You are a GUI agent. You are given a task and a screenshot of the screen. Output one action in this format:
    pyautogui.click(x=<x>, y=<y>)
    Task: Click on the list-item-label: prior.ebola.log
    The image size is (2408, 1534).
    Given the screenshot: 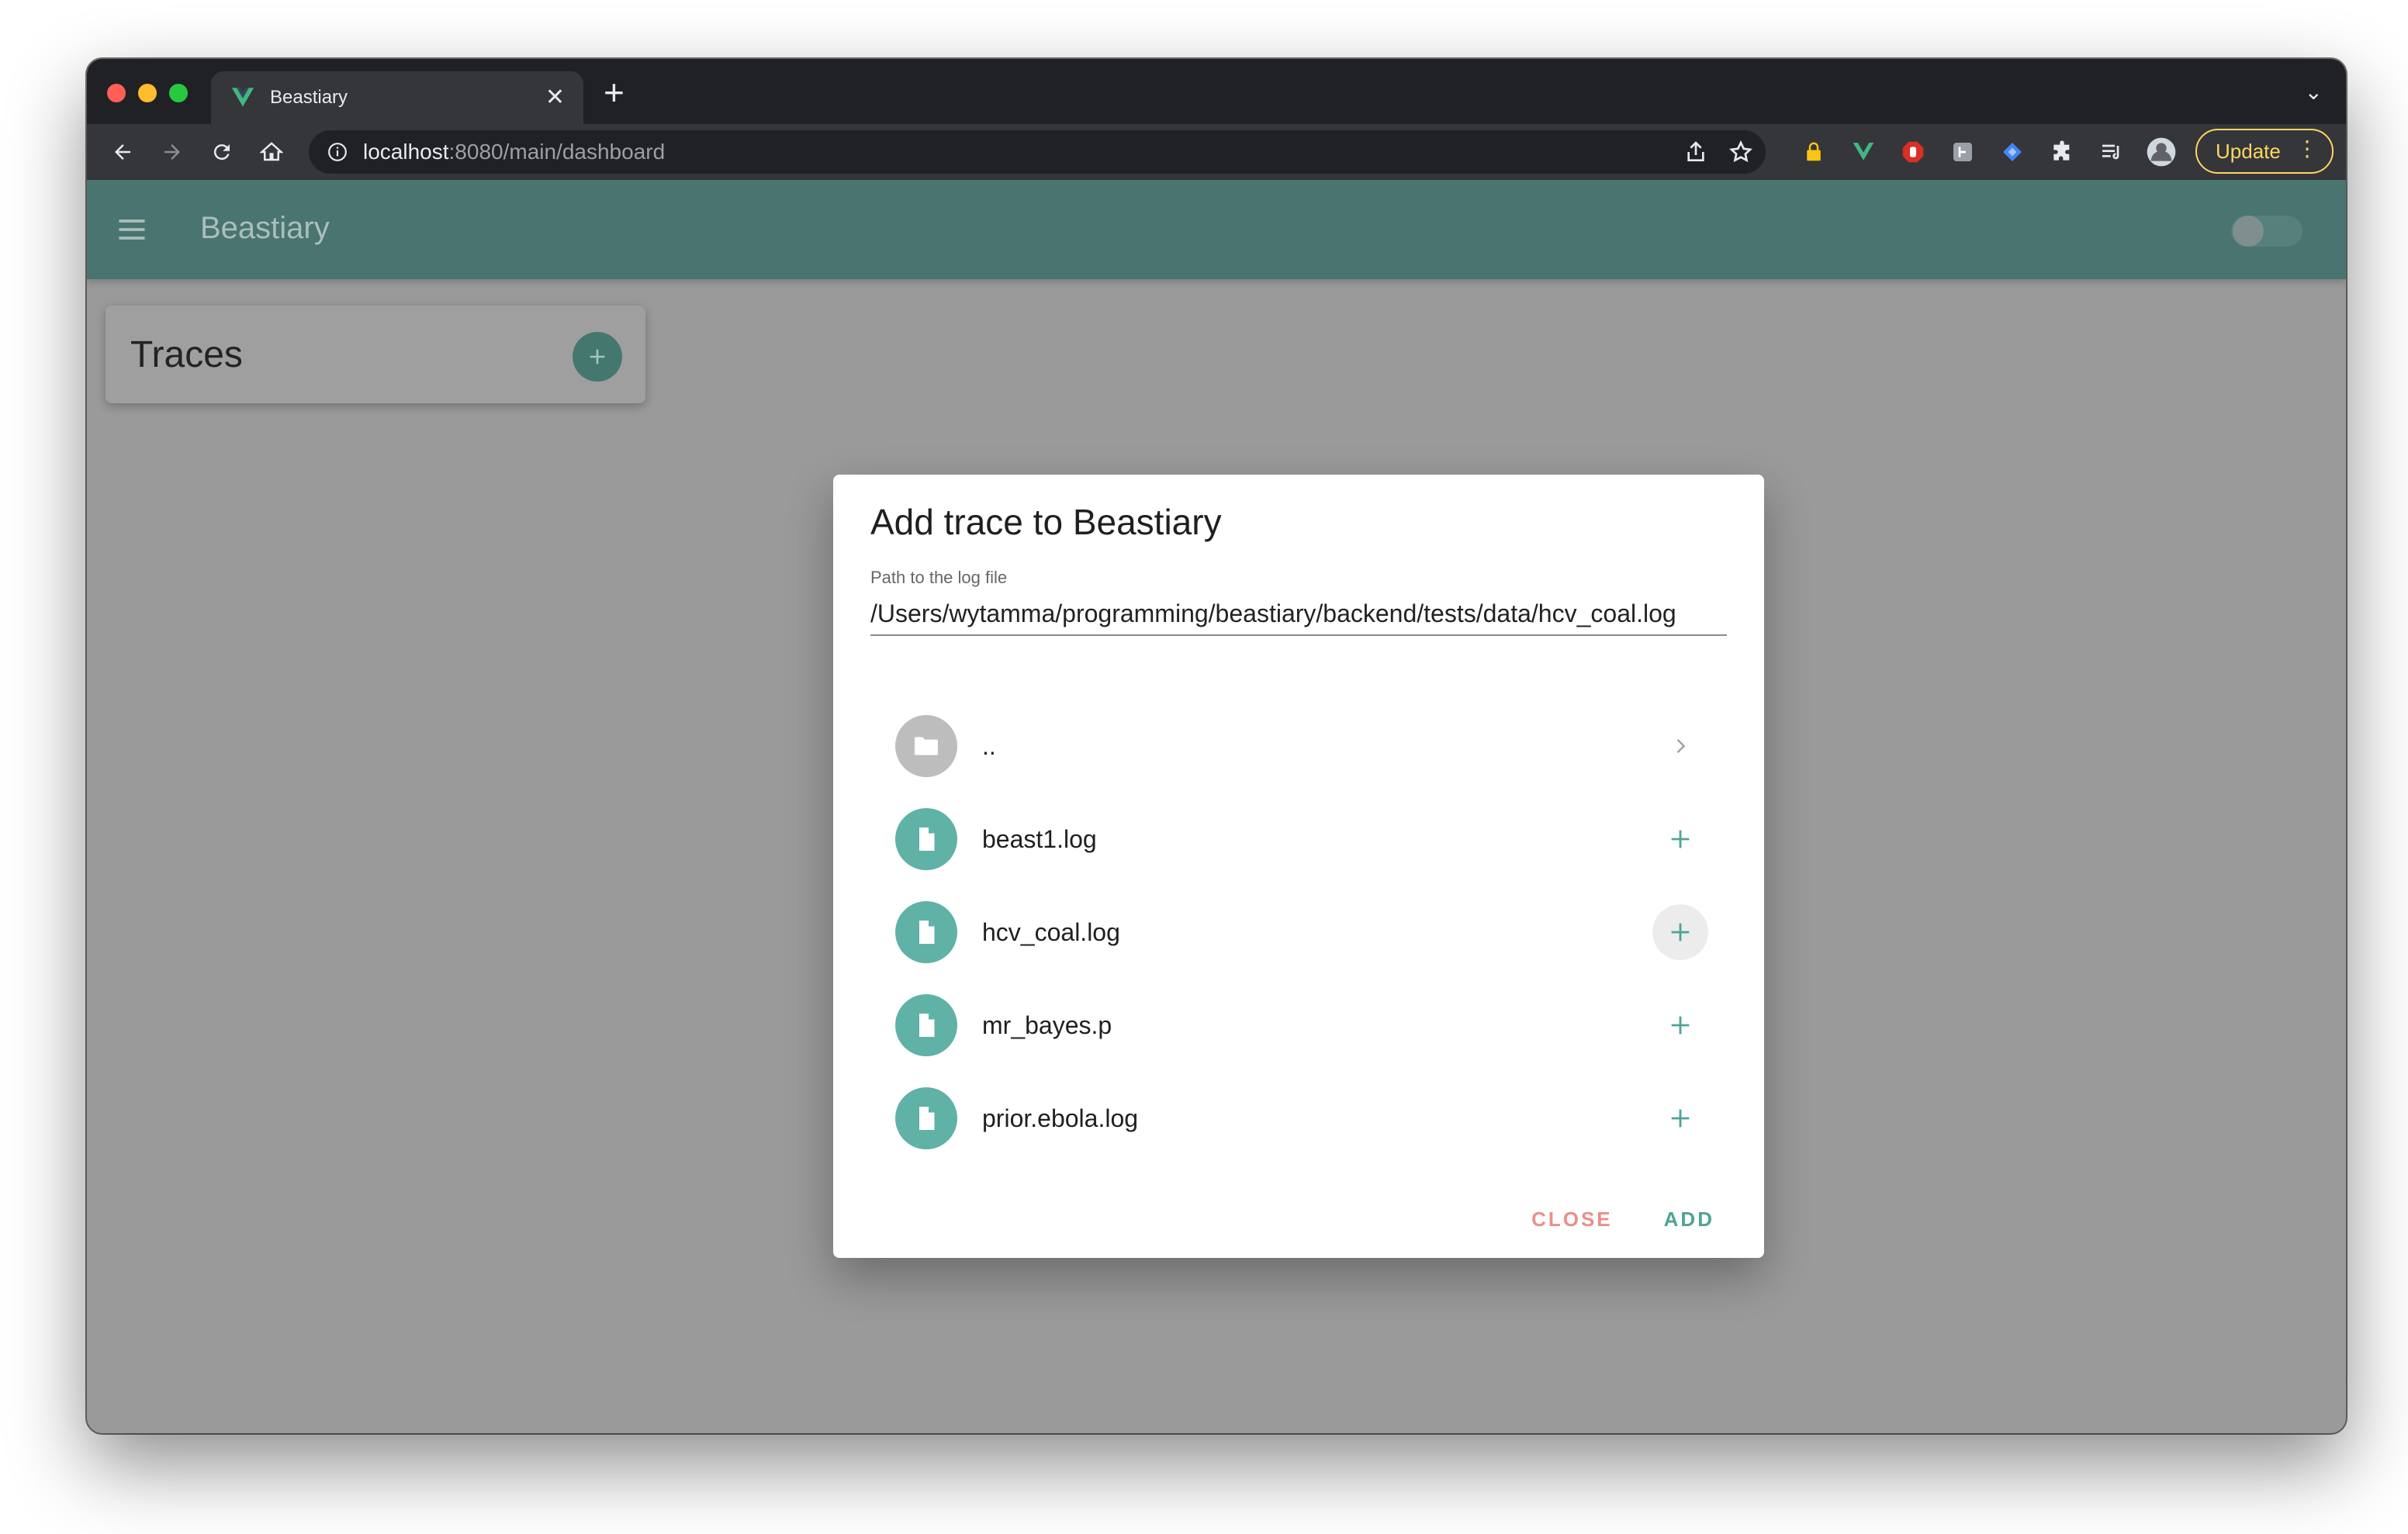 What is the action you would take?
    pyautogui.click(x=1060, y=1118)
    